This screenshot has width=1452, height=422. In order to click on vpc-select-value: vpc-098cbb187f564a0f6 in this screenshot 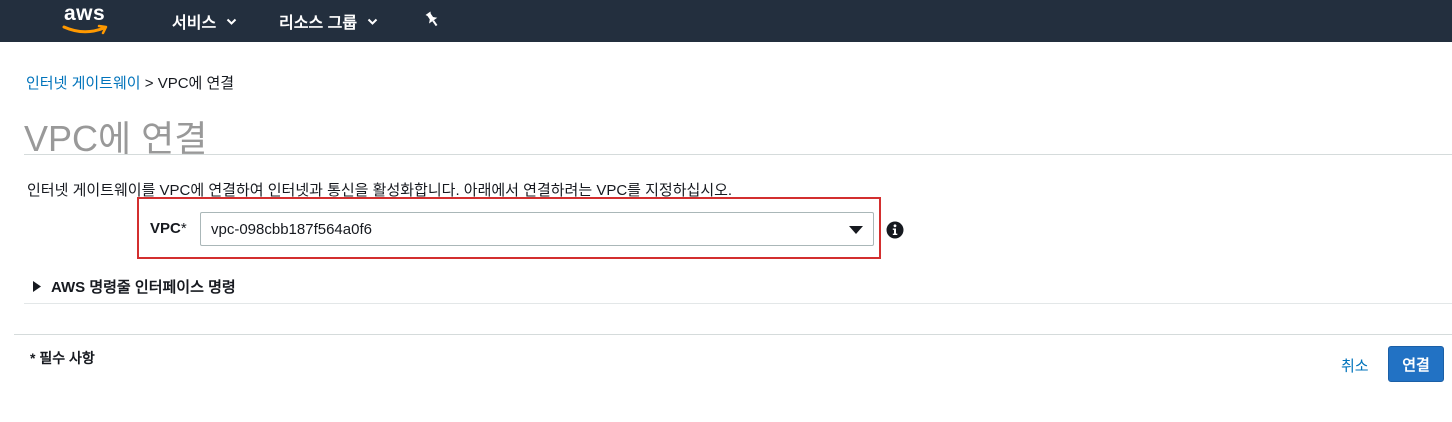, I will do `click(291, 229)`.